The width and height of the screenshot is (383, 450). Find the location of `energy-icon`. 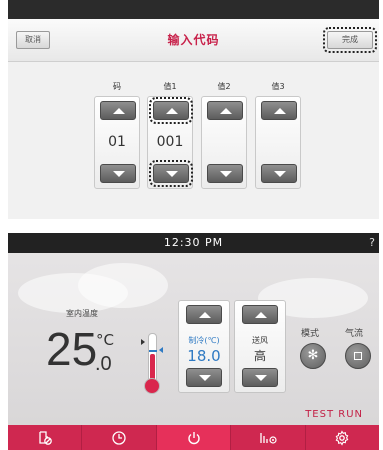

energy-icon is located at coordinates (268, 438).